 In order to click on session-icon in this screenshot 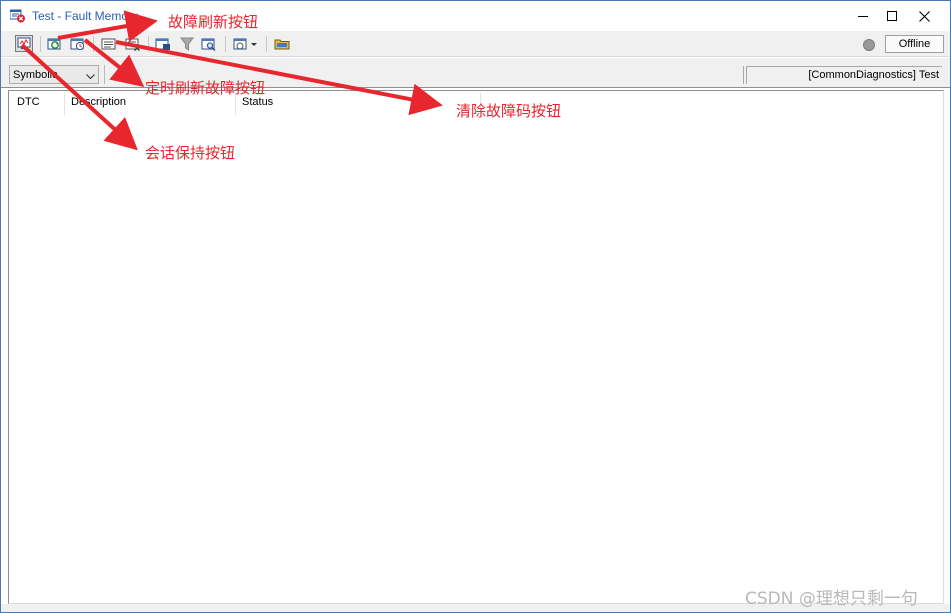, I will do `click(24, 43)`.